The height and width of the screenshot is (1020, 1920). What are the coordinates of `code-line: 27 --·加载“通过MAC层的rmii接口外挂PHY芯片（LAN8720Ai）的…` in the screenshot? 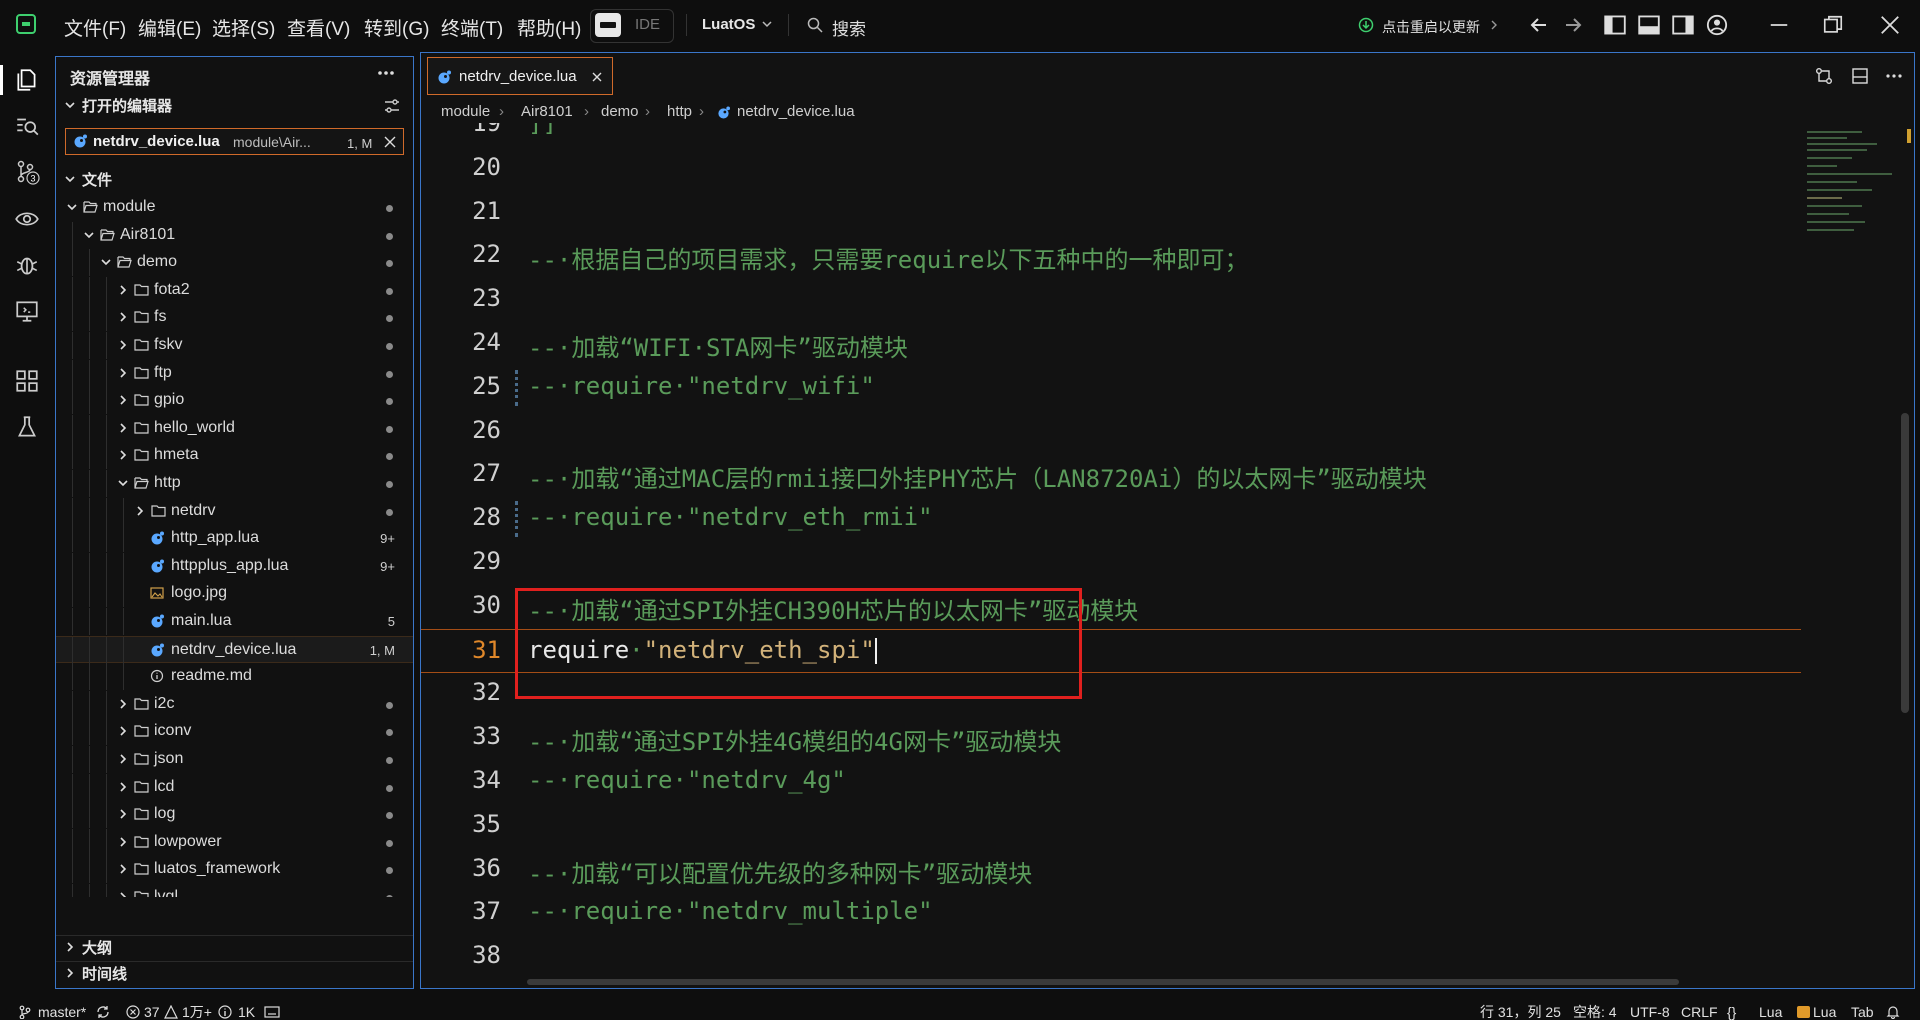 It's located at (1111, 475).